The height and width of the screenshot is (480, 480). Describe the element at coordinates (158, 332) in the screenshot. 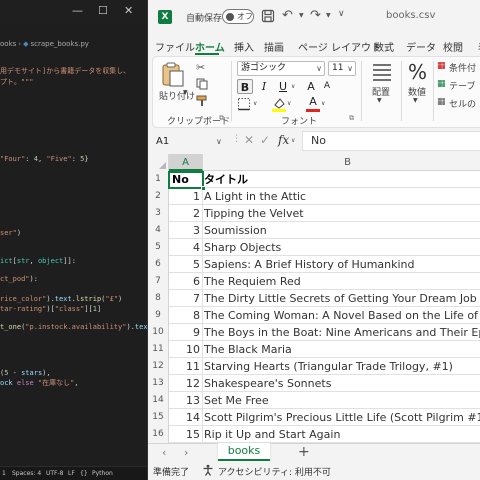

I see `row-header: 10` at that location.